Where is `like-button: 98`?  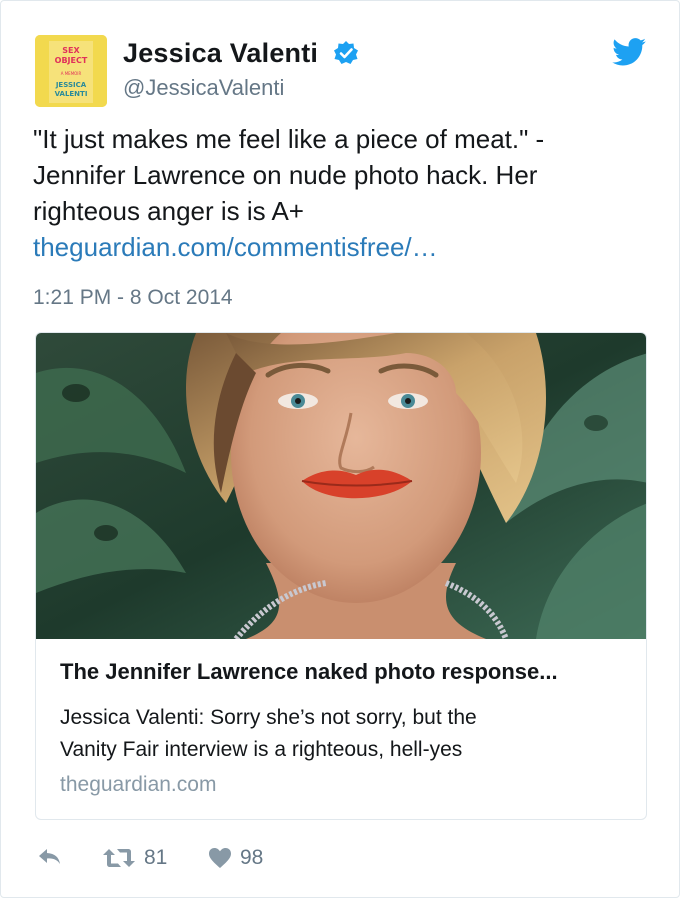
like-button: 98 is located at coordinates (235, 858).